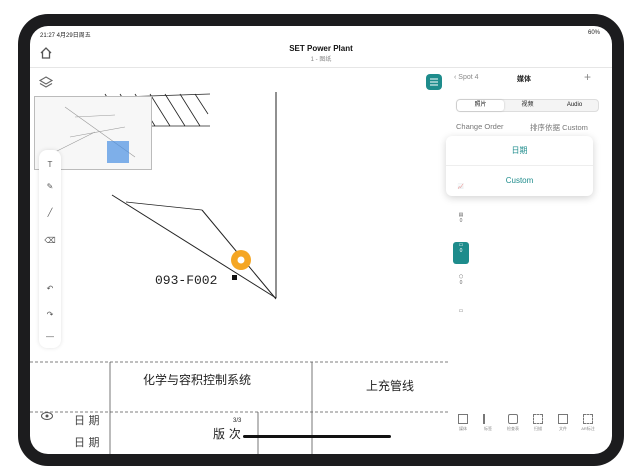 This screenshot has width=640, height=476. What do you see at coordinates (390, 385) in the screenshot?
I see `table-text-2: 上充管线` at bounding box center [390, 385].